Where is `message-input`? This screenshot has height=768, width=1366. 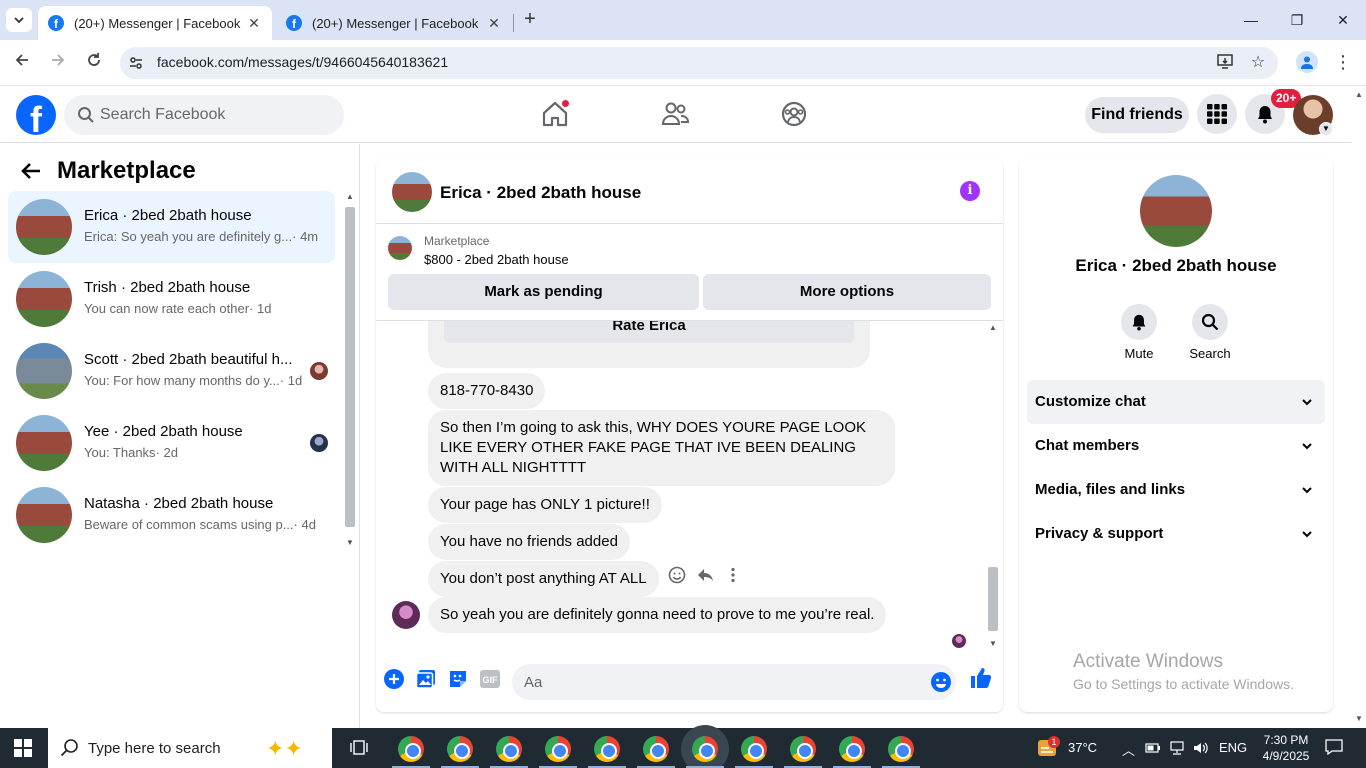 message-input is located at coordinates (719, 682).